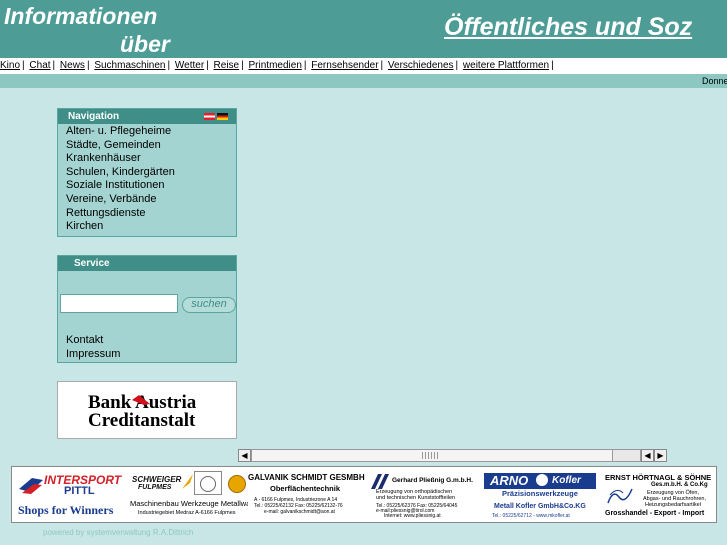 The image size is (727, 545). What do you see at coordinates (93, 355) in the screenshot?
I see `service-link-impressum: Impressum` at bounding box center [93, 355].